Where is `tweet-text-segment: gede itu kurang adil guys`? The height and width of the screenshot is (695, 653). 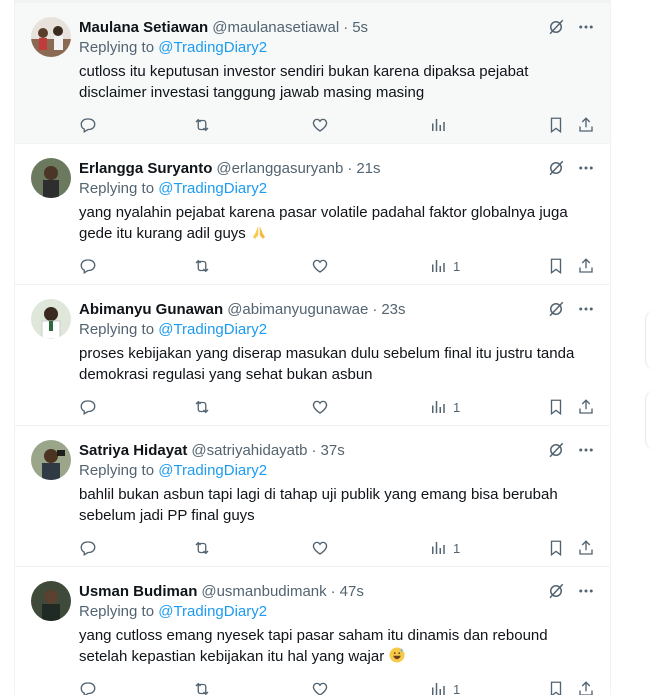
tweet-text-segment: gede itu kurang adil guys is located at coordinates (162, 233).